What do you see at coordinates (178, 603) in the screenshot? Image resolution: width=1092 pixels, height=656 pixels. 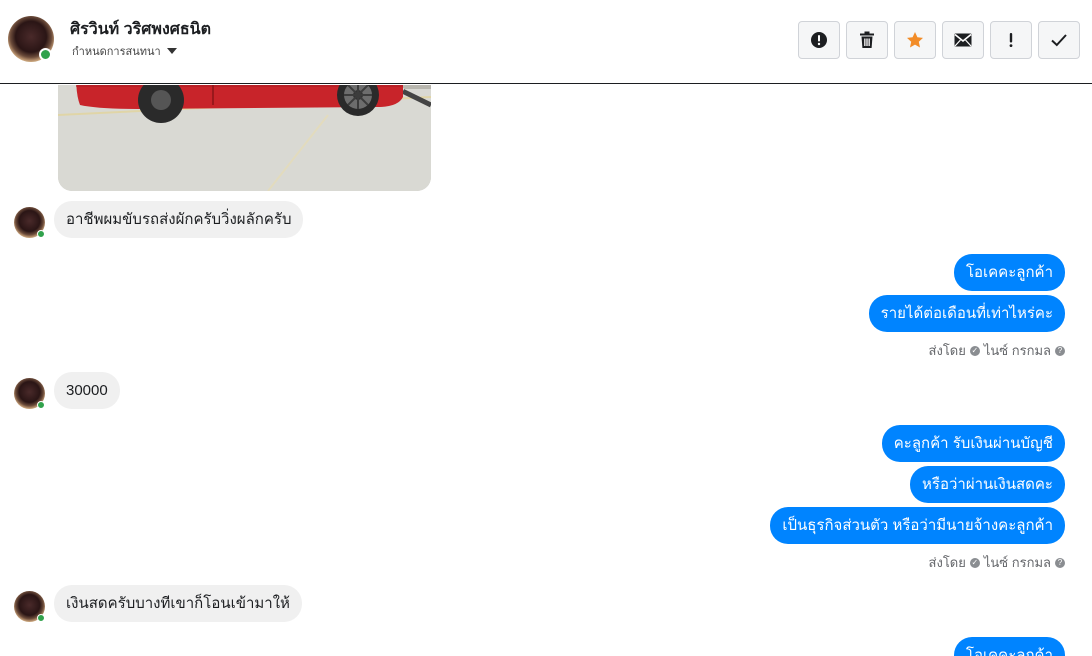 I see `incoming-message: เงินสดครับบางทีเขาก็โอนเข้ามาให้` at bounding box center [178, 603].